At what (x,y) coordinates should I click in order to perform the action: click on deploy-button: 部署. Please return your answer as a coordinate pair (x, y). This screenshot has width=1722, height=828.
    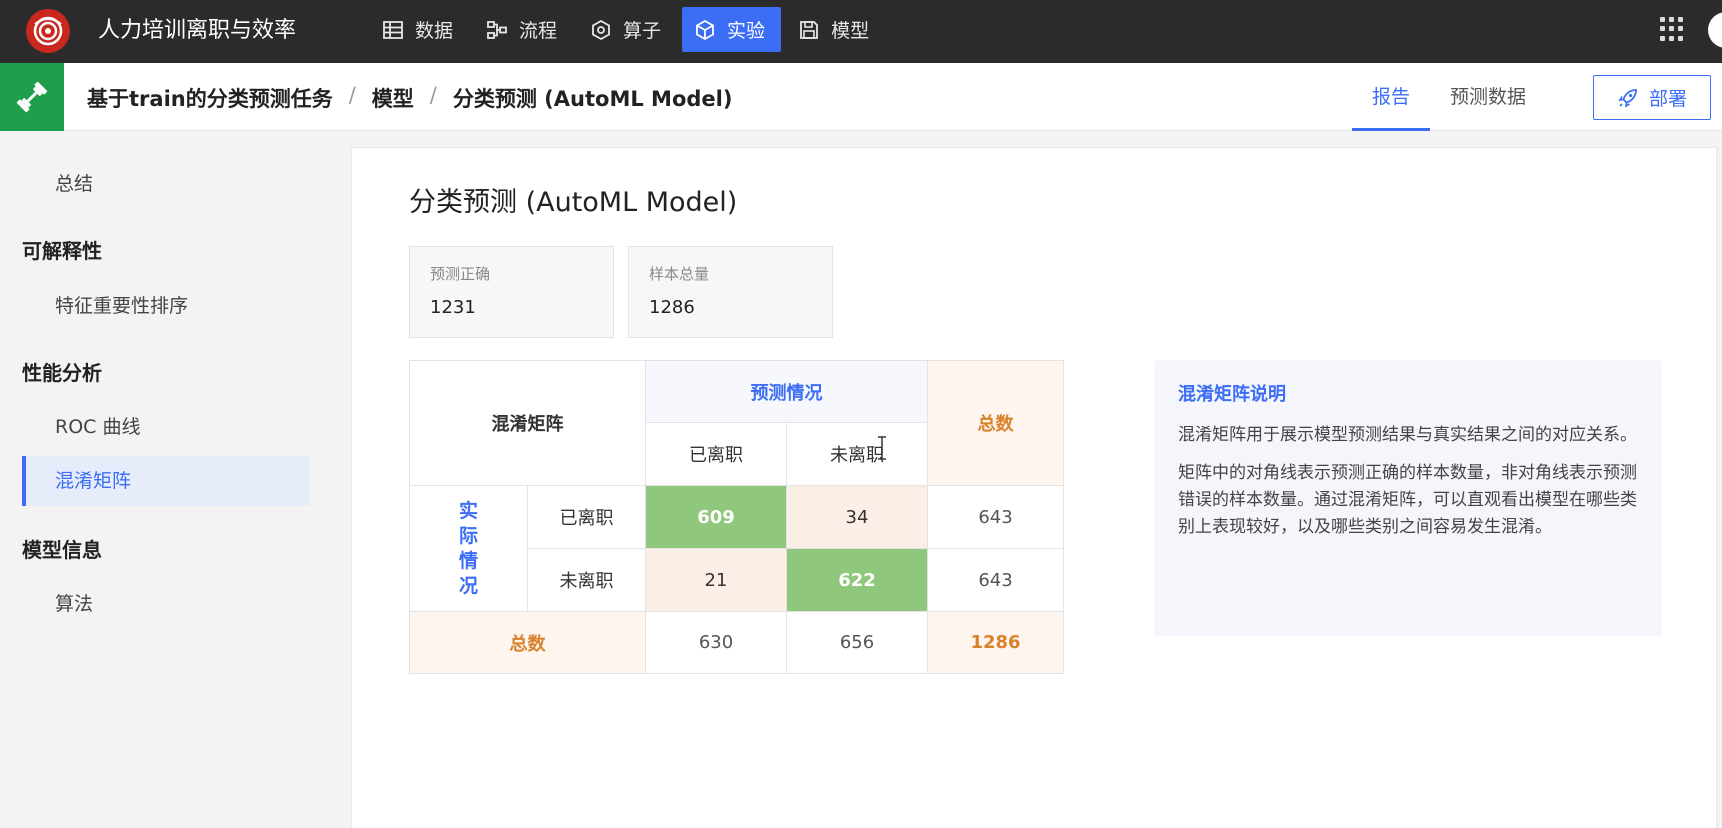
    Looking at the image, I should click on (1652, 97).